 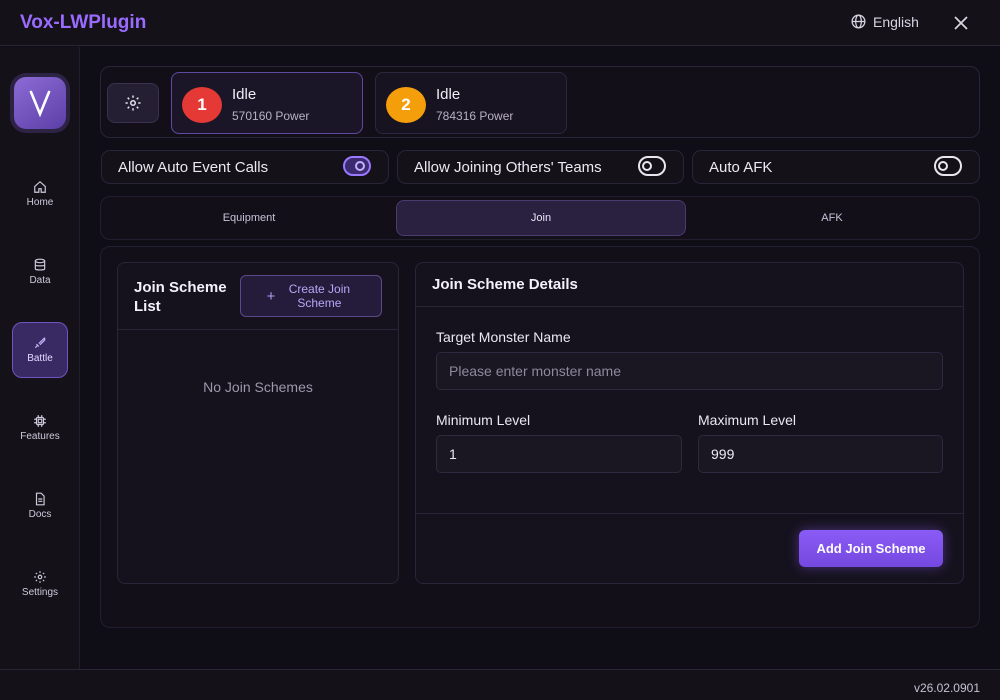 I want to click on maximum-level-input, so click(x=820, y=454).